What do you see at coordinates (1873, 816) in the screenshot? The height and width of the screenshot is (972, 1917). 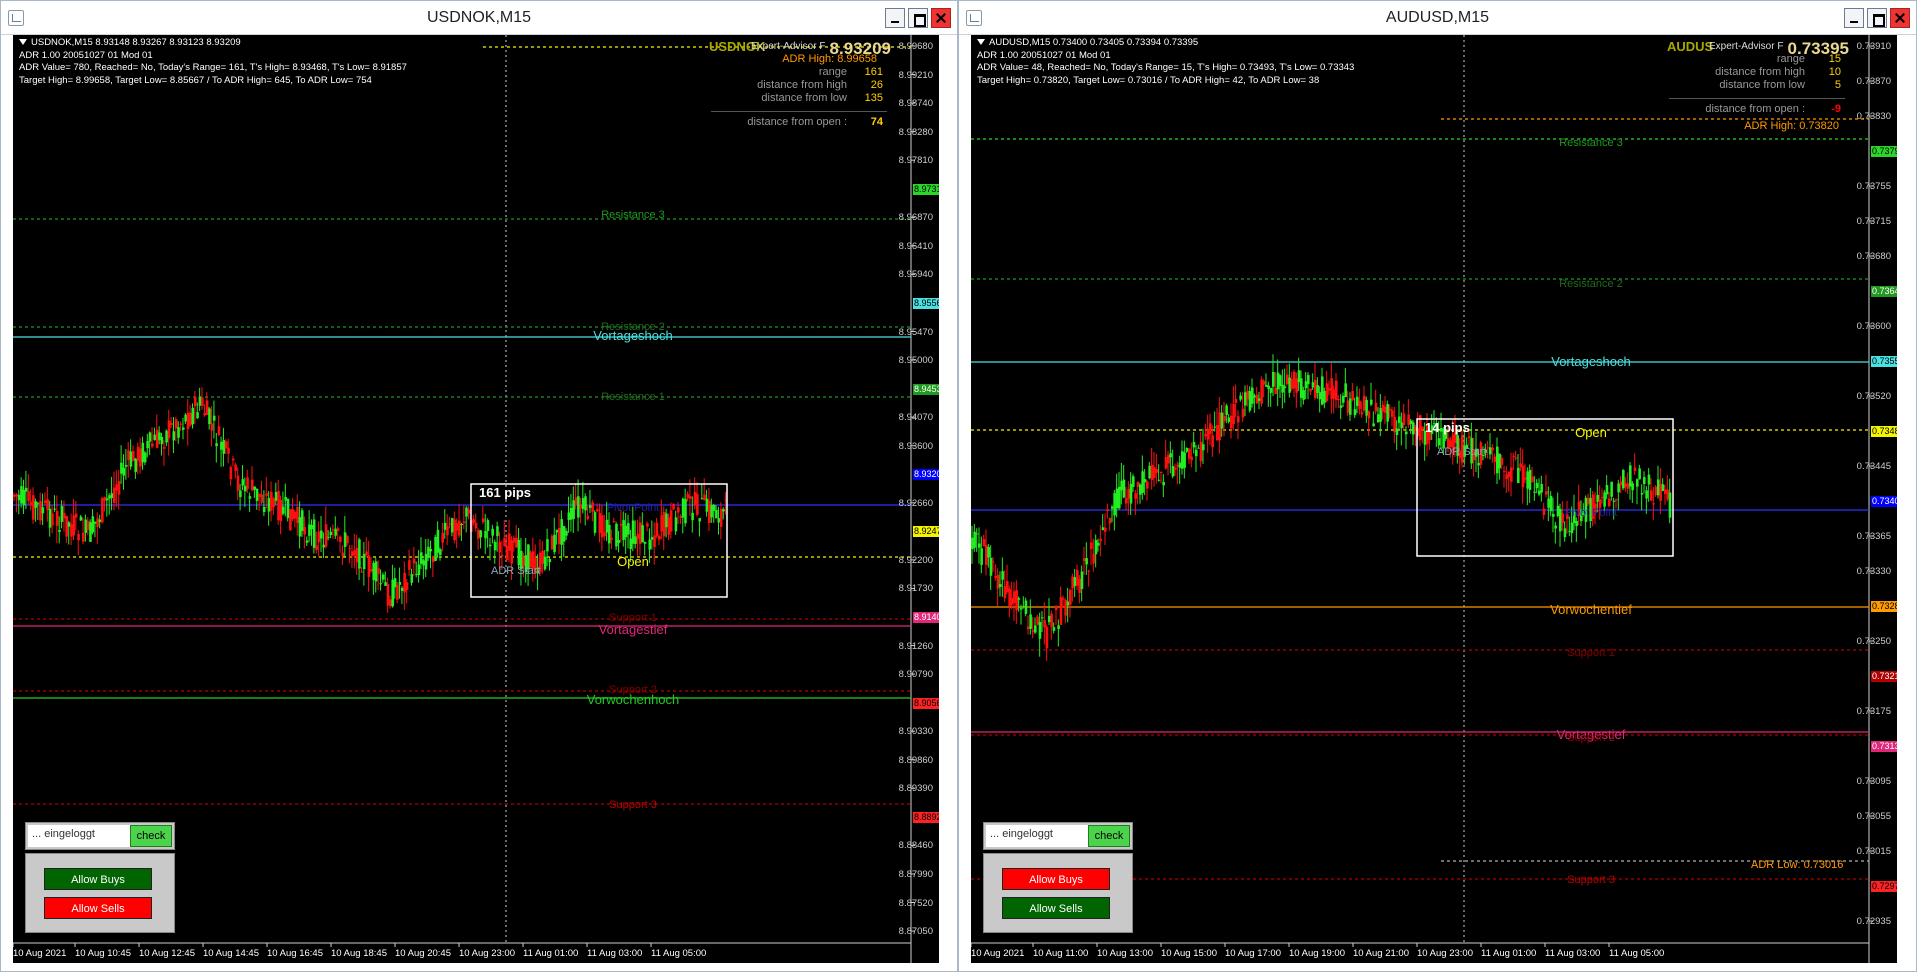 I see `price-label: 0.73055` at bounding box center [1873, 816].